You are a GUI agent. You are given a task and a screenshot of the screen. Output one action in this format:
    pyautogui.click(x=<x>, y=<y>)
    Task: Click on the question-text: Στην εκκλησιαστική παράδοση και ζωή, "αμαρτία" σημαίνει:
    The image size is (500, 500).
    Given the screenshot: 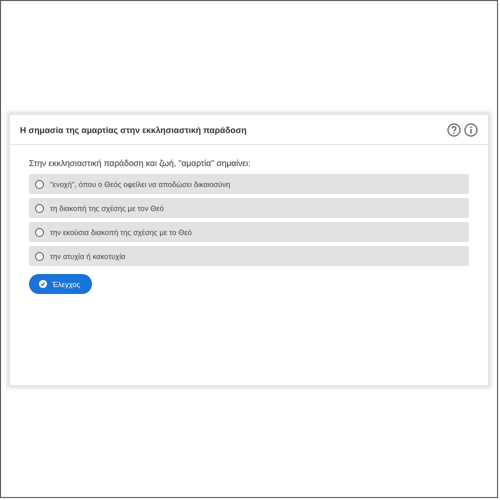 What is the action you would take?
    pyautogui.click(x=140, y=163)
    